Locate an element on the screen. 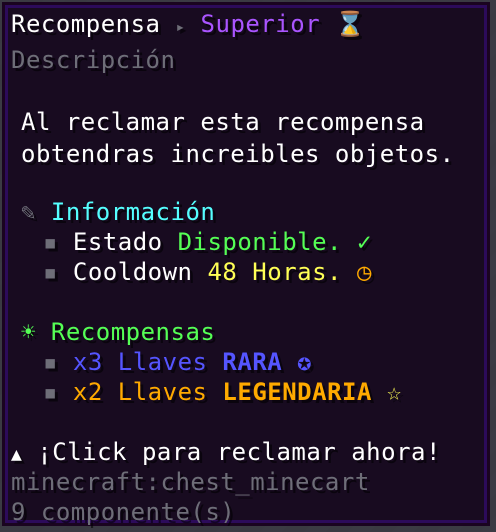 Image resolution: width=496 pixels, height=532 pixels. clock-icon: ◷ is located at coordinates (364, 272).